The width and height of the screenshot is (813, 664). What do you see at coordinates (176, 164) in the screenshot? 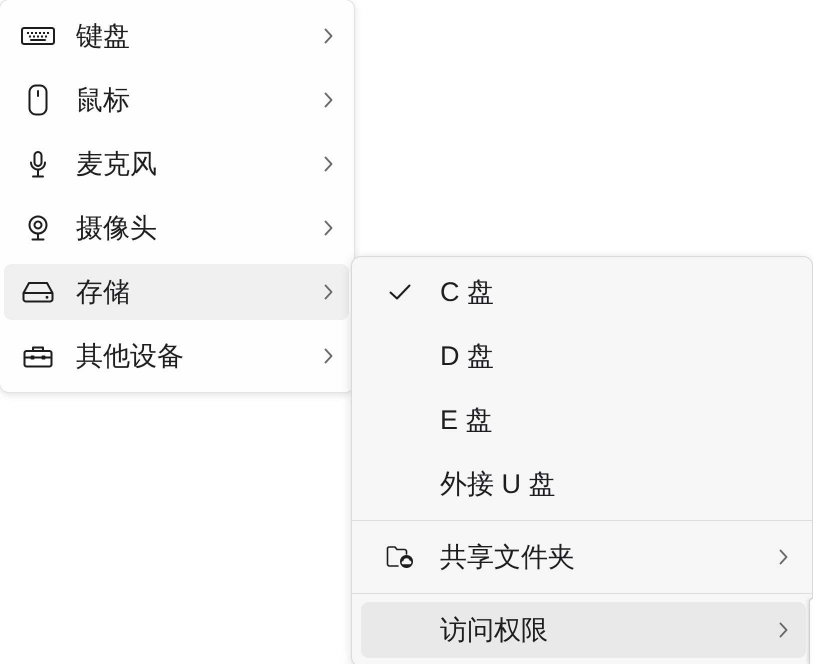
I see `menu-item: 麦克风` at bounding box center [176, 164].